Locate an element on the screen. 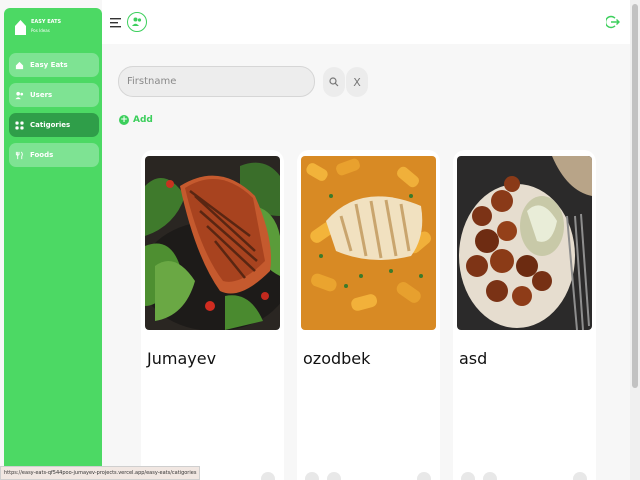 This screenshot has height=480, width=640. sidebar-item-foods: Foods is located at coordinates (54, 155).